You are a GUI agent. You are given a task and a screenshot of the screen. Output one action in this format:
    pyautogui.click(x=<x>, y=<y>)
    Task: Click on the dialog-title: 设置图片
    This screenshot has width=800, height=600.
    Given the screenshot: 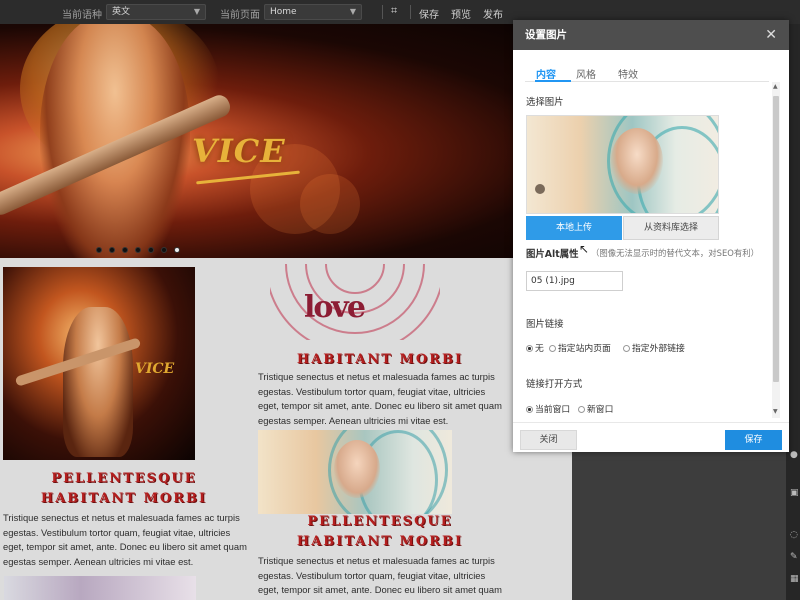 What is the action you would take?
    pyautogui.click(x=546, y=35)
    